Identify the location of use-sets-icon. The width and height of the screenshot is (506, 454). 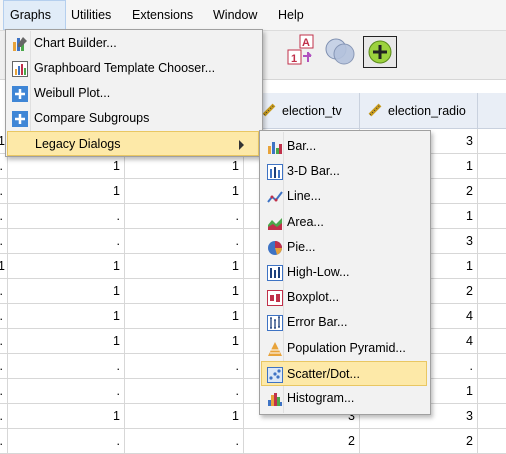
(340, 52).